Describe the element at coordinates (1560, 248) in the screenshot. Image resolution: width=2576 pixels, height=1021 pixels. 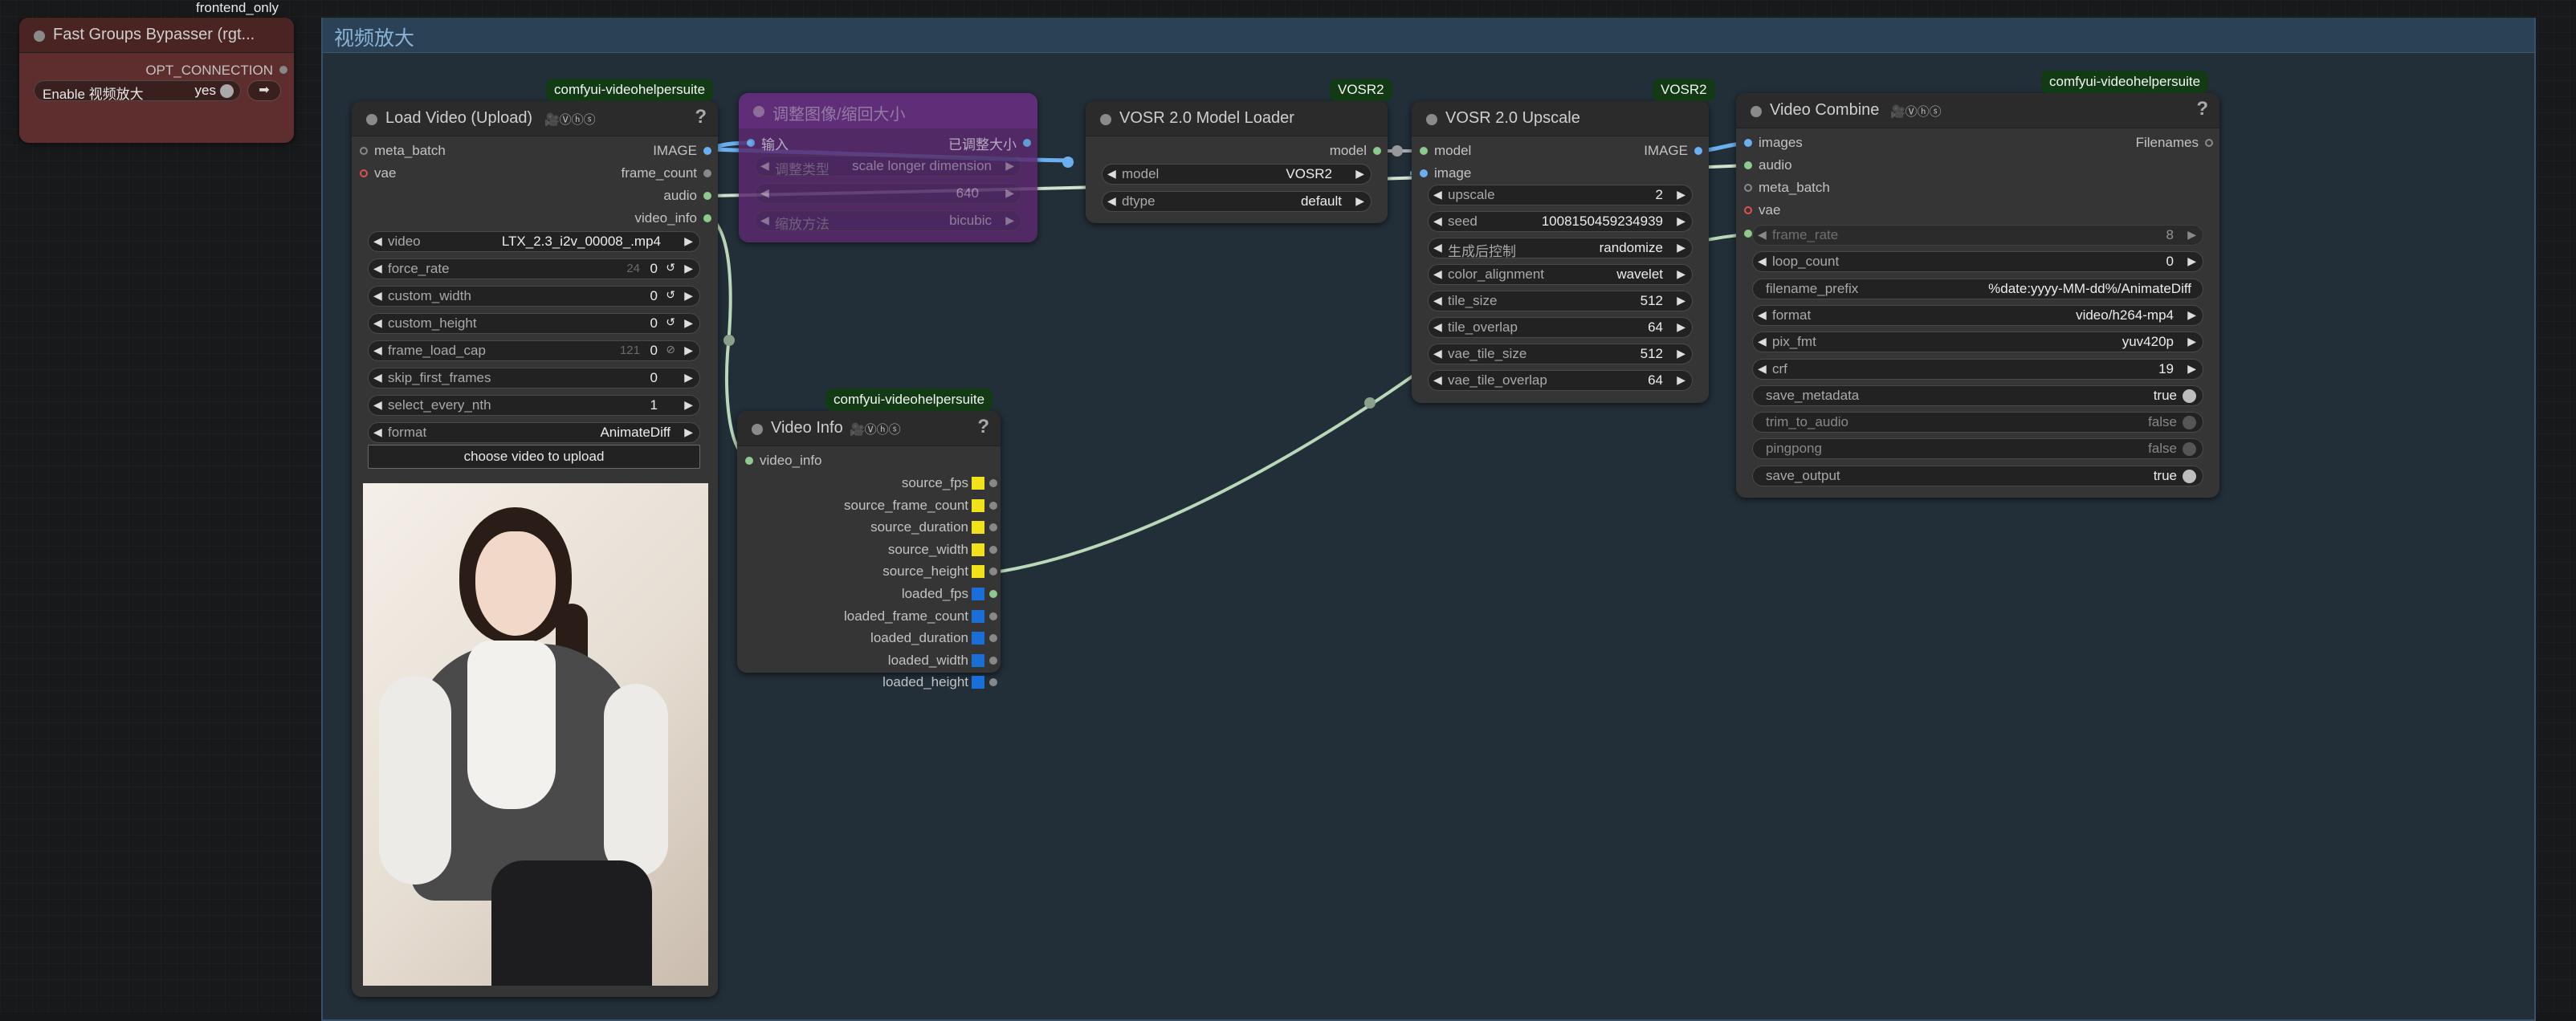
I see `upscale-widget-2: ◀ 生成后控制 randomize ▶` at that location.